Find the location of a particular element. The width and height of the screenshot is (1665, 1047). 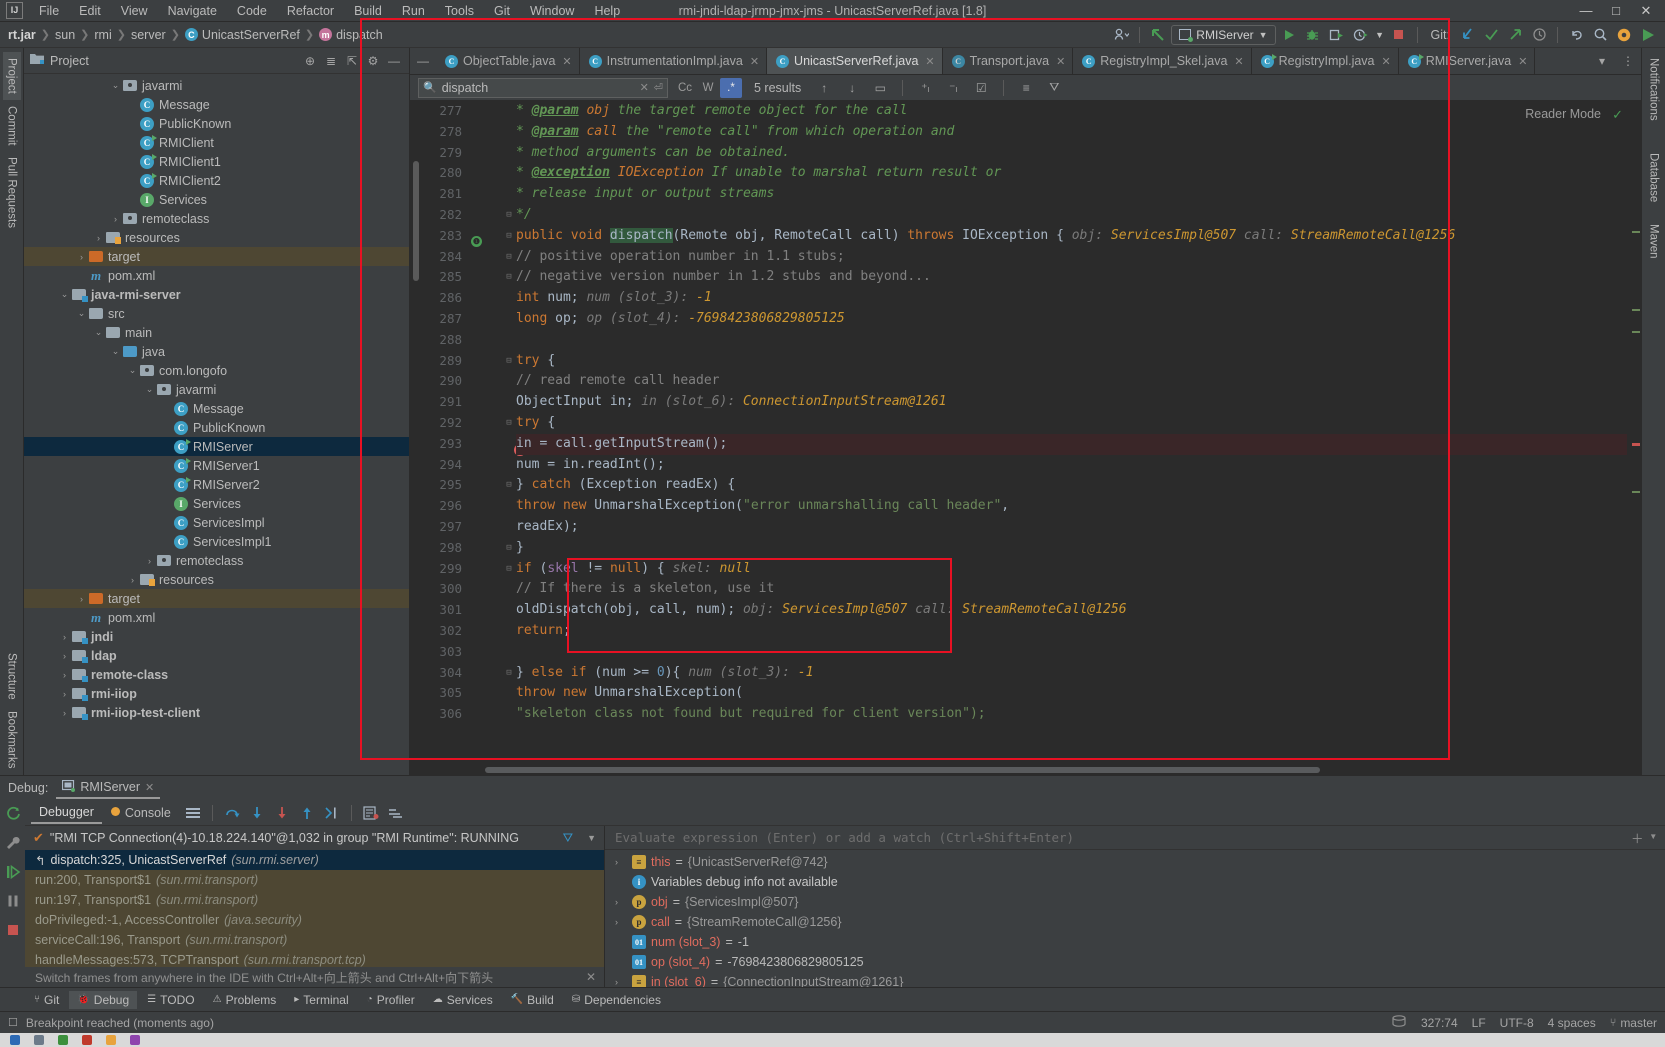

tree-node-resources: › resources is located at coordinates (216, 237).